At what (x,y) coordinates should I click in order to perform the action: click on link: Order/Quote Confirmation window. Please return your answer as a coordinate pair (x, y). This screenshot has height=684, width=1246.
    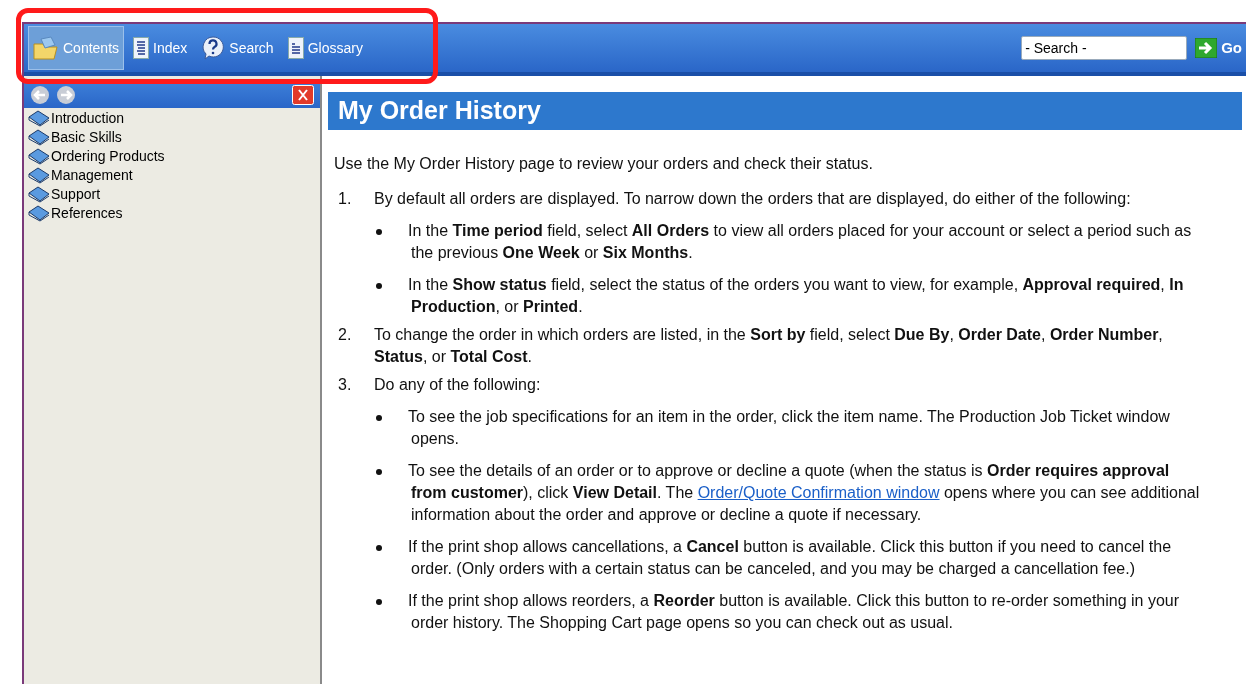
    Looking at the image, I should click on (818, 492).